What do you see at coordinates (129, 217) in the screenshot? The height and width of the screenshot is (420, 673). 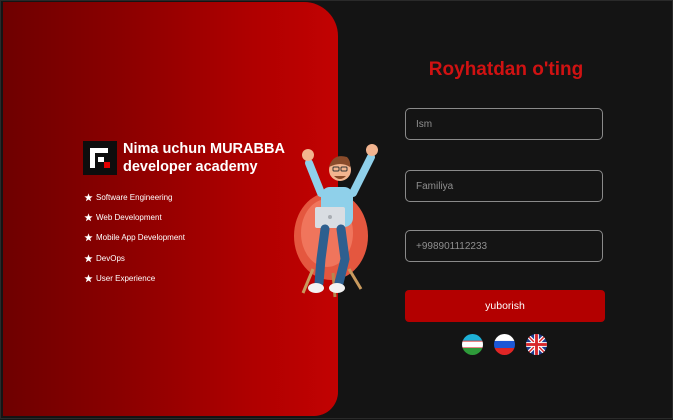 I see `feature-label: Web Development` at bounding box center [129, 217].